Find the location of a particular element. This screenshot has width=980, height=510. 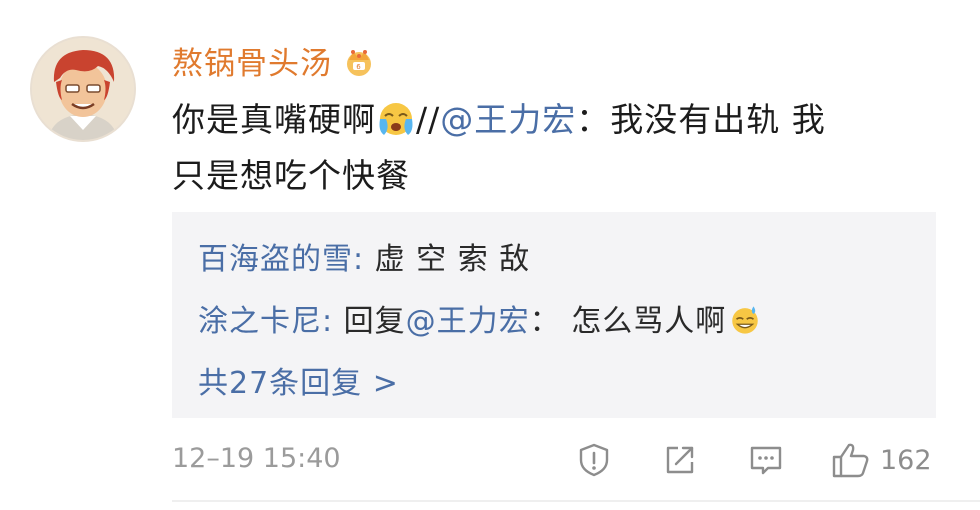

report-button is located at coordinates (594, 460).